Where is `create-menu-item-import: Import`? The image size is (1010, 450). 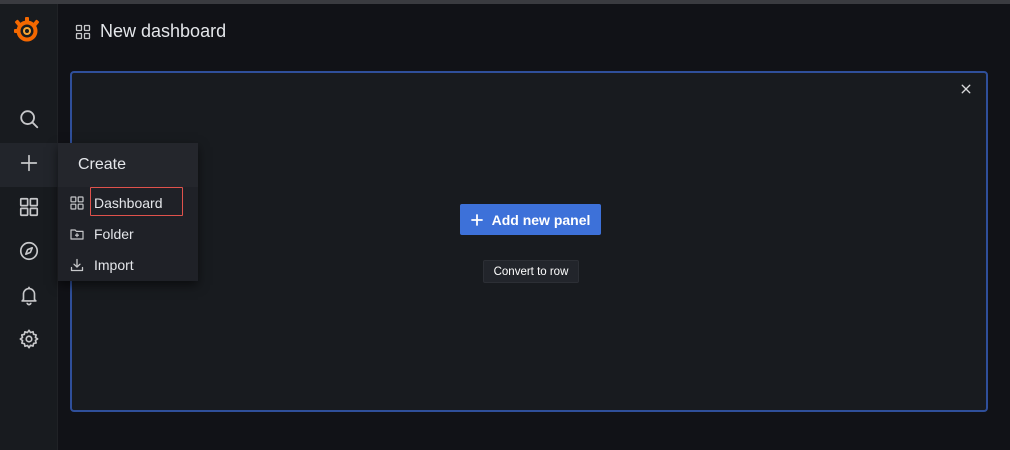
create-menu-item-import: Import is located at coordinates (128, 265).